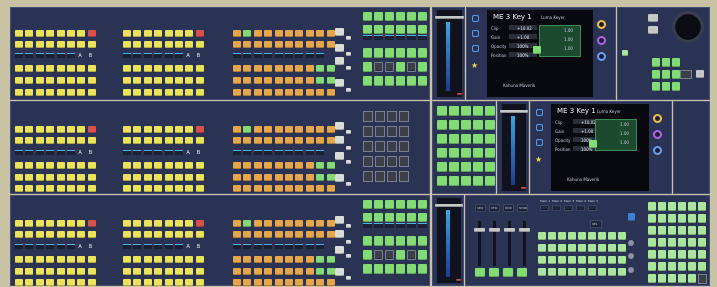 The width and height of the screenshot is (717, 287). Describe the element at coordinates (676, 62) in the screenshot. I see `row1-joy-function-key` at that location.